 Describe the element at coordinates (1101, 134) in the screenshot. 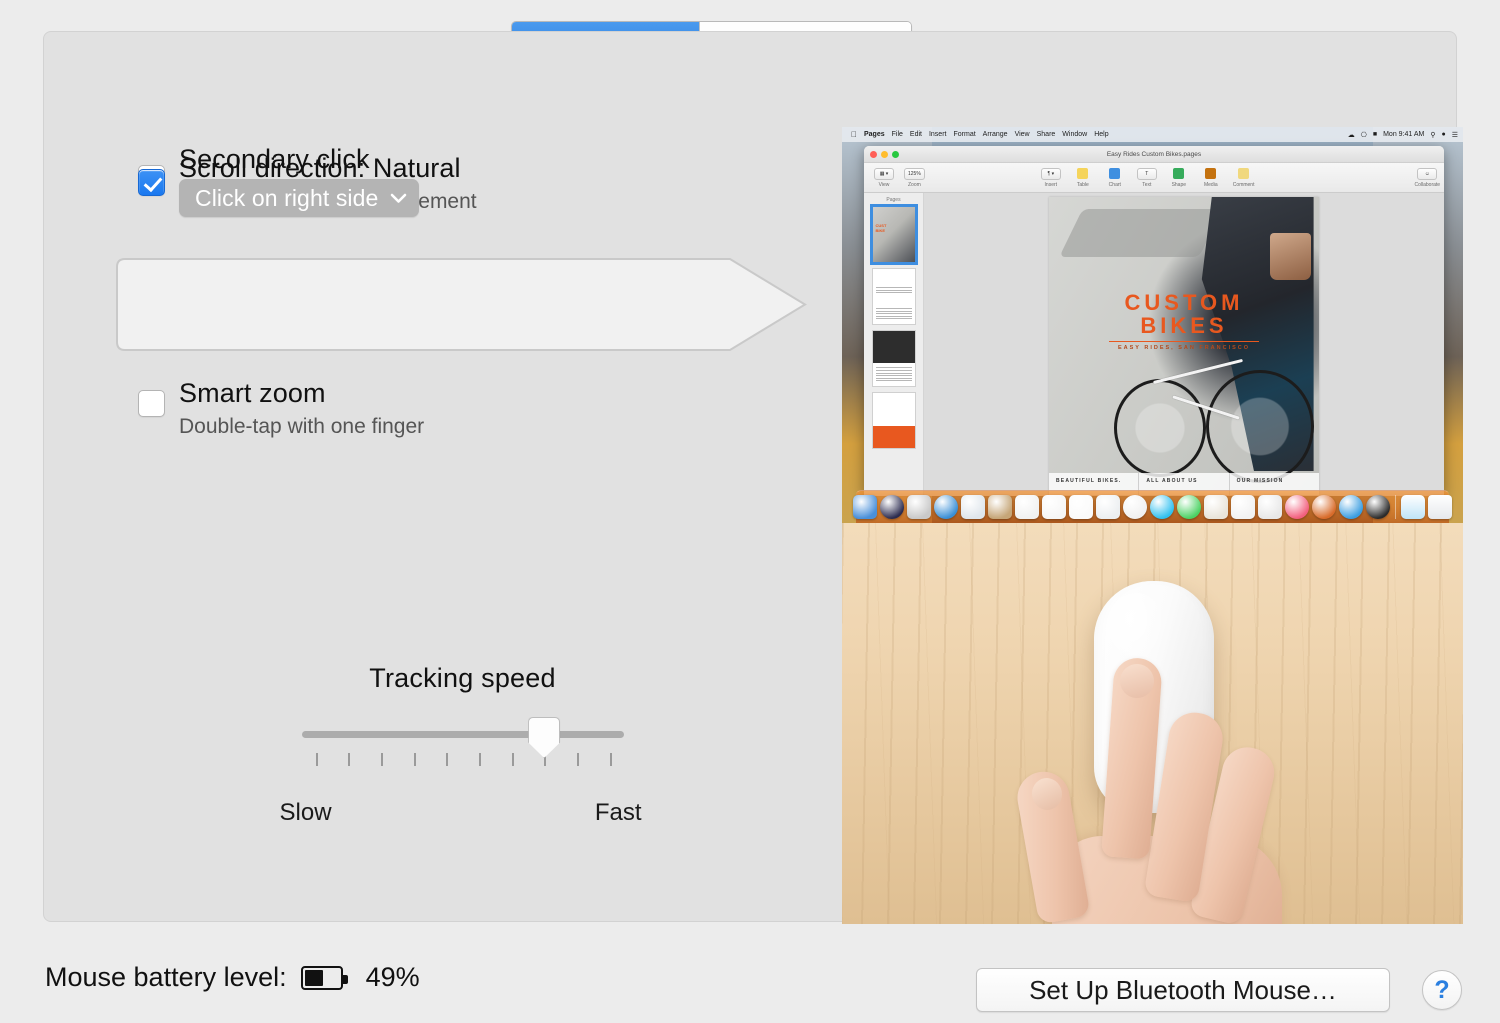

I see `menu-item-help: Help` at that location.